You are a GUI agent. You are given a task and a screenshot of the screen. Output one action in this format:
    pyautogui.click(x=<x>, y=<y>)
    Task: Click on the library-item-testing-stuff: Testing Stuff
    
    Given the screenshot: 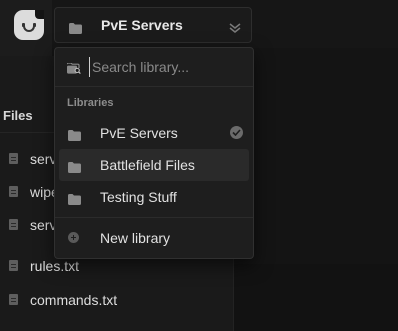 What is the action you would take?
    pyautogui.click(x=154, y=197)
    